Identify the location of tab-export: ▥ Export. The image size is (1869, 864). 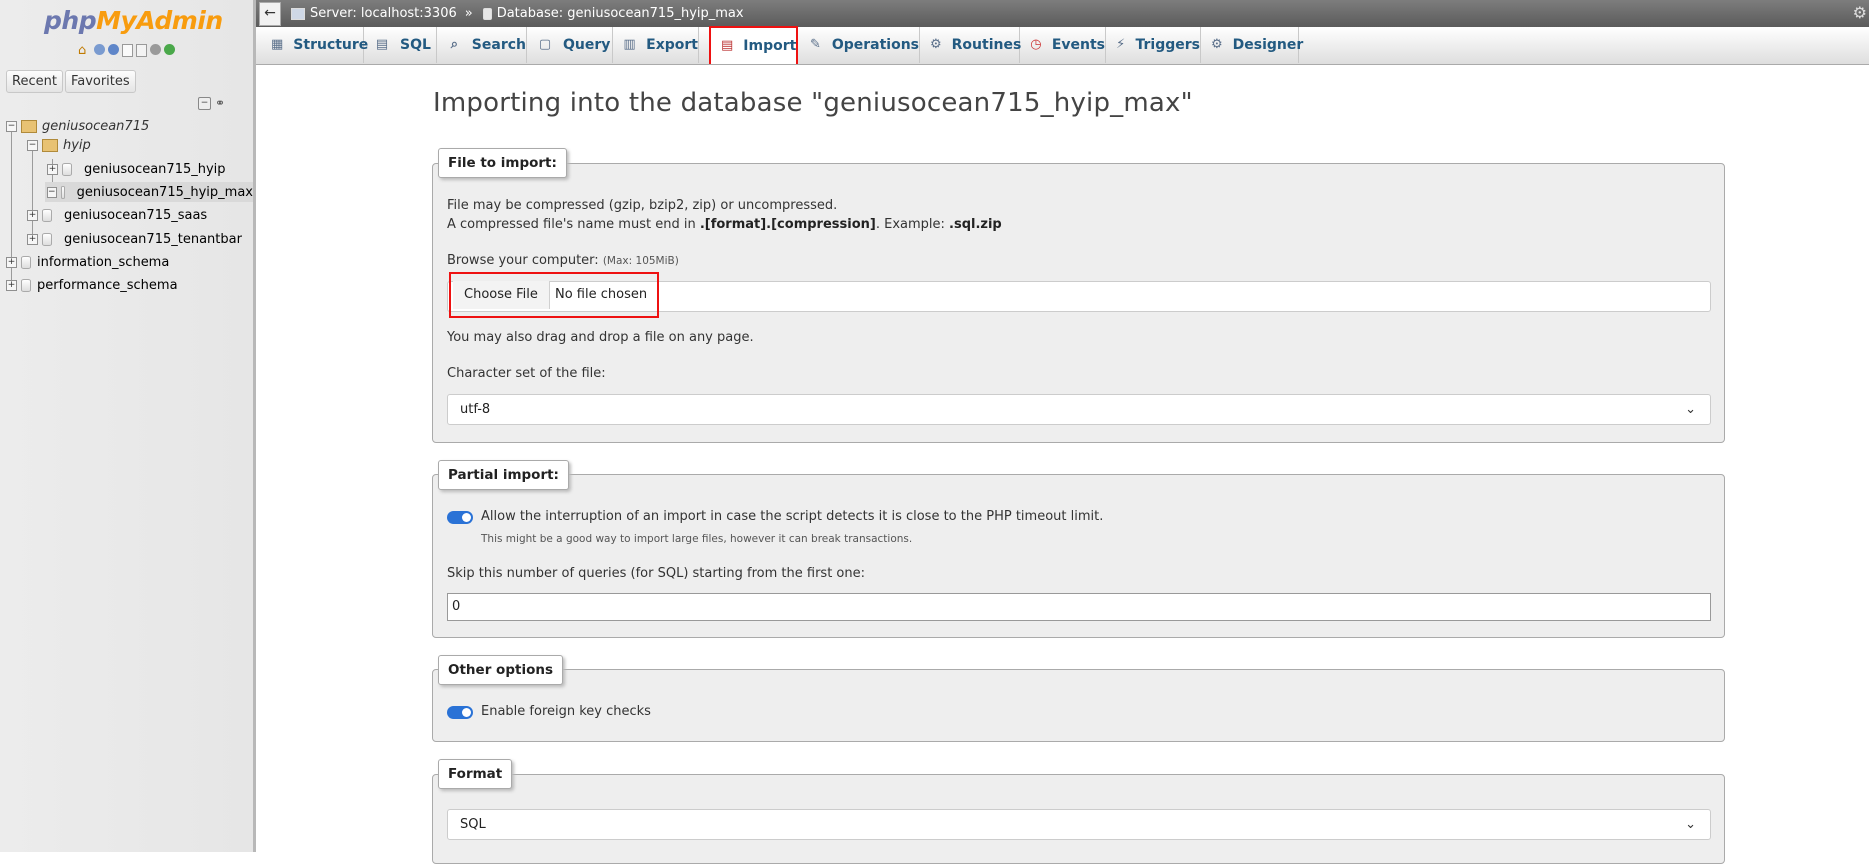
(656, 45).